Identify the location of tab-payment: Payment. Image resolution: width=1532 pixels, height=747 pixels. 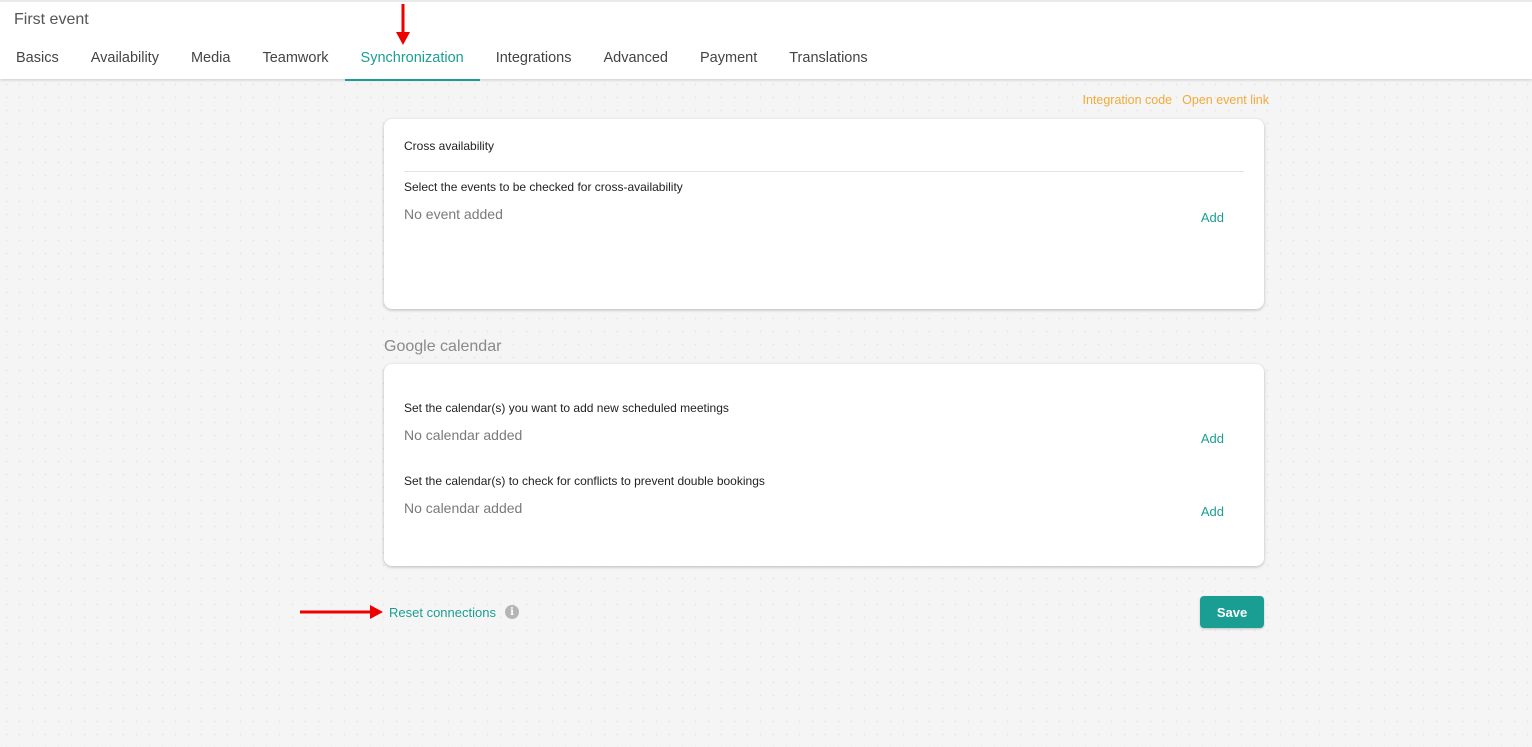
(728, 59).